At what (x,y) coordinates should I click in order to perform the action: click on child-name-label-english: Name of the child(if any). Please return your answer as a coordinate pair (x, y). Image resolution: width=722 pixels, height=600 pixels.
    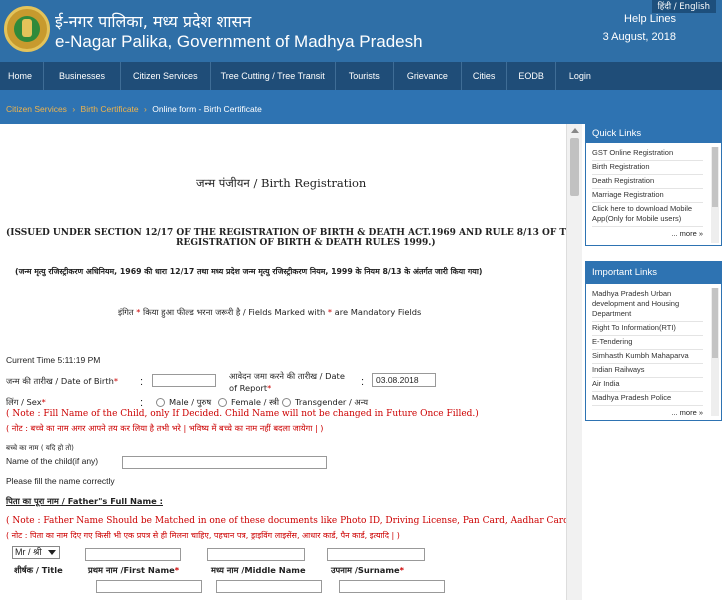
    Looking at the image, I should click on (52, 461).